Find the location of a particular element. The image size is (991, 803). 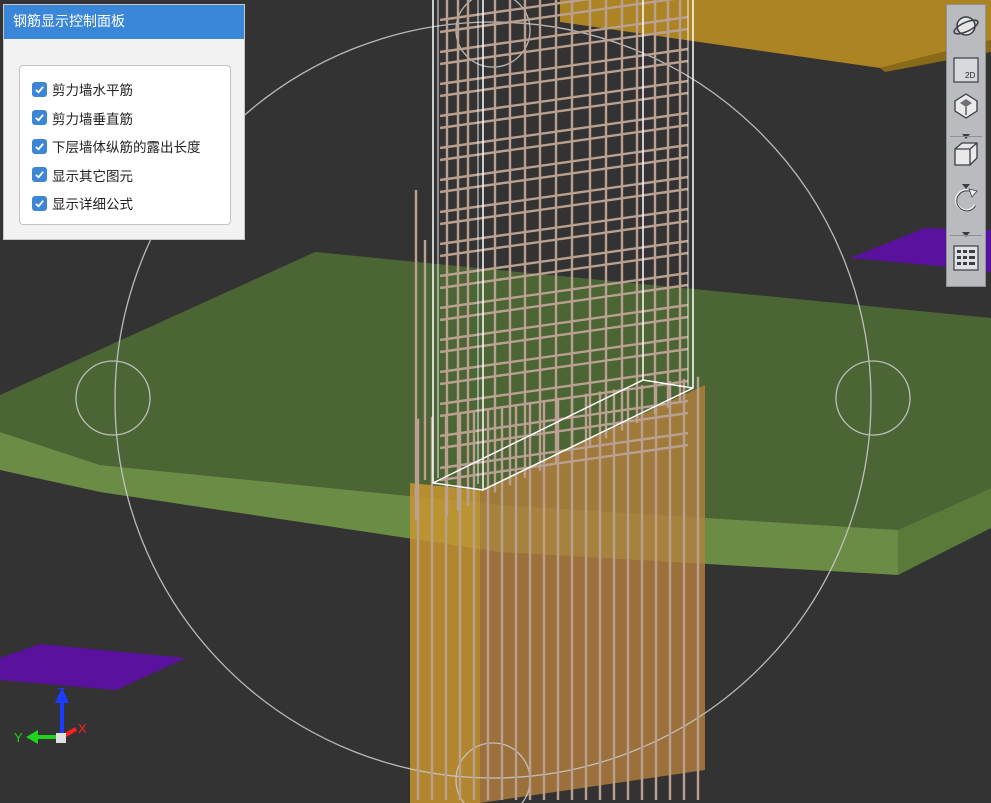

option-label: 剪力墙垂直筋 is located at coordinates (92, 119).